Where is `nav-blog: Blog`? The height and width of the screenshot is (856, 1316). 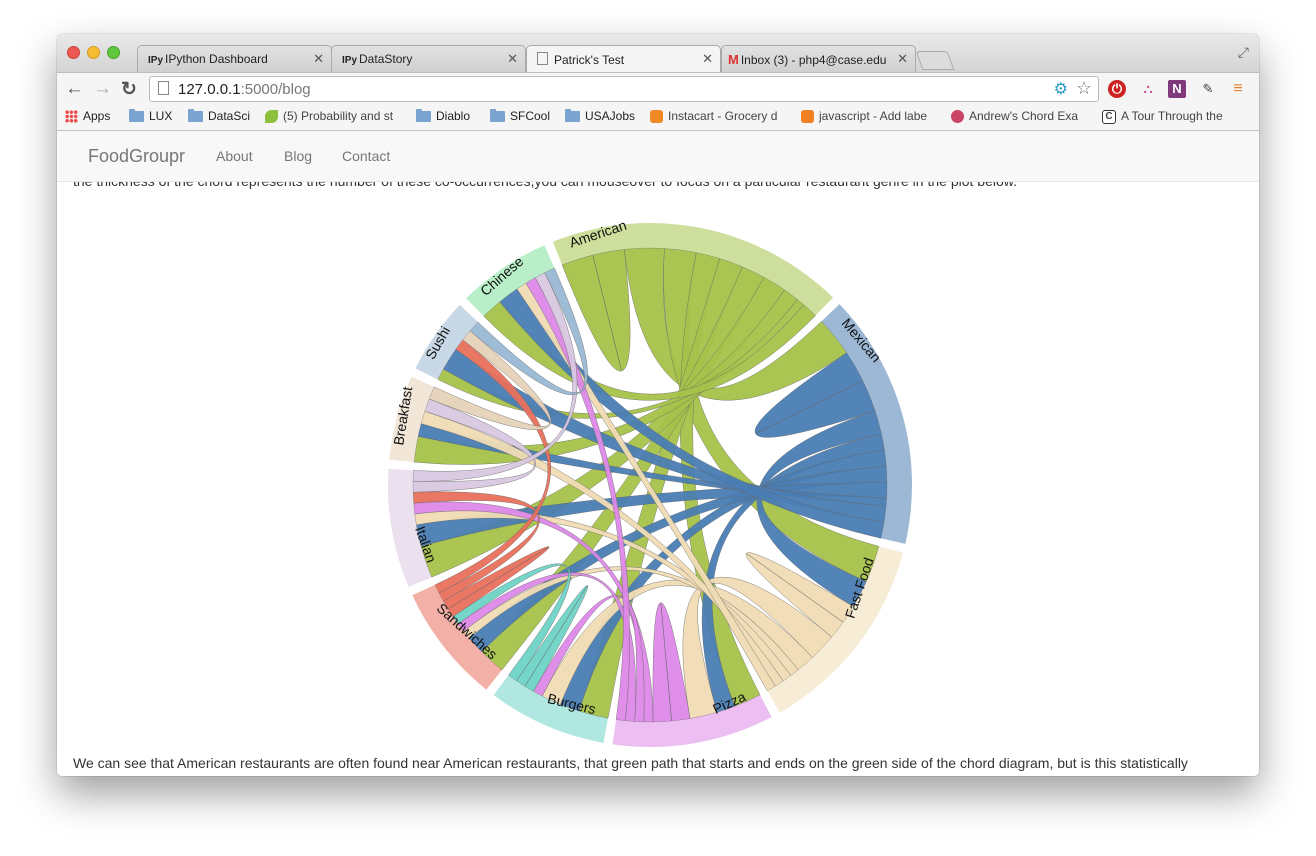 nav-blog: Blog is located at coordinates (298, 156).